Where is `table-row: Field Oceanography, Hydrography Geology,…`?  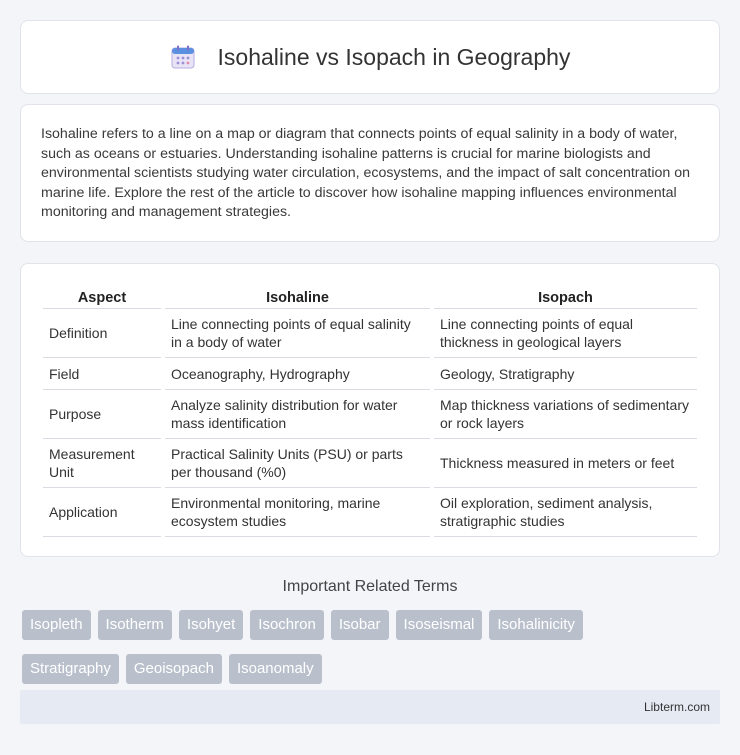 table-row: Field Oceanography, Hydrography Geology,… is located at coordinates (370, 374).